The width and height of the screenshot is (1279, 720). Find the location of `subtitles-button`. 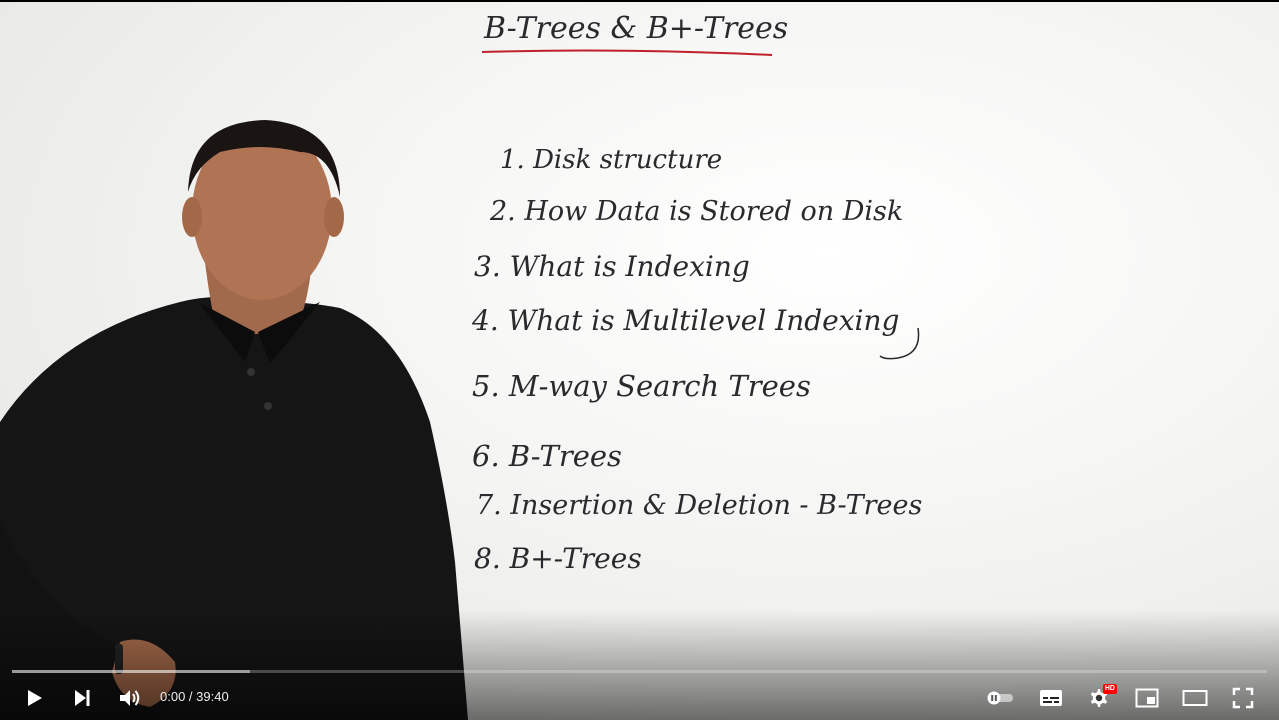

subtitles-button is located at coordinates (1051, 698).